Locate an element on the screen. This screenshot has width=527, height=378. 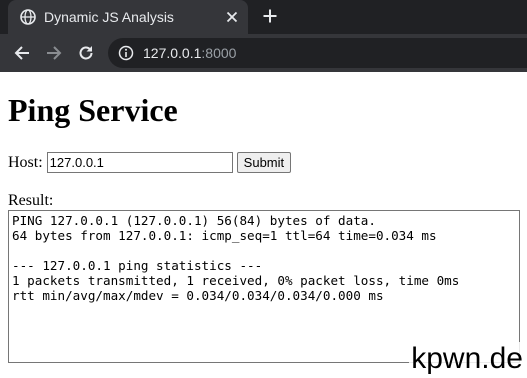
globe-icon is located at coordinates (28, 17).